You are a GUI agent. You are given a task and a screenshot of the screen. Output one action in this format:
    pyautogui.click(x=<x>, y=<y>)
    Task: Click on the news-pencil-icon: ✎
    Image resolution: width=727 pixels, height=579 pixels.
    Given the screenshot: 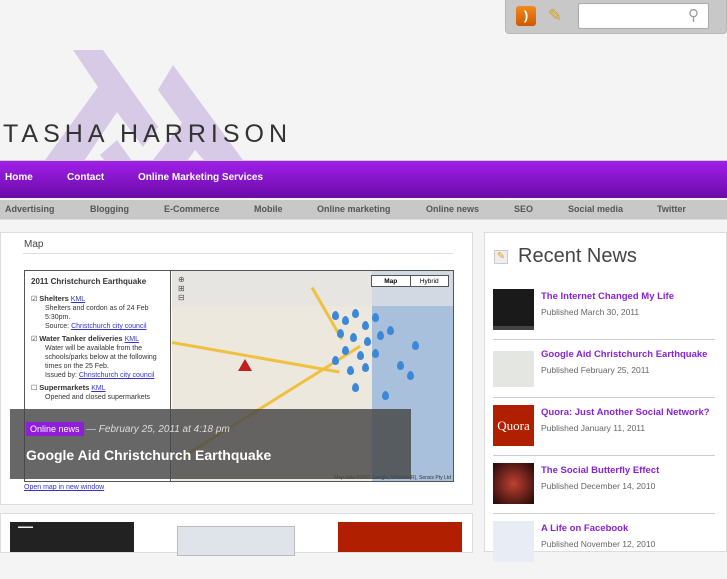 What is the action you would take?
    pyautogui.click(x=501, y=257)
    